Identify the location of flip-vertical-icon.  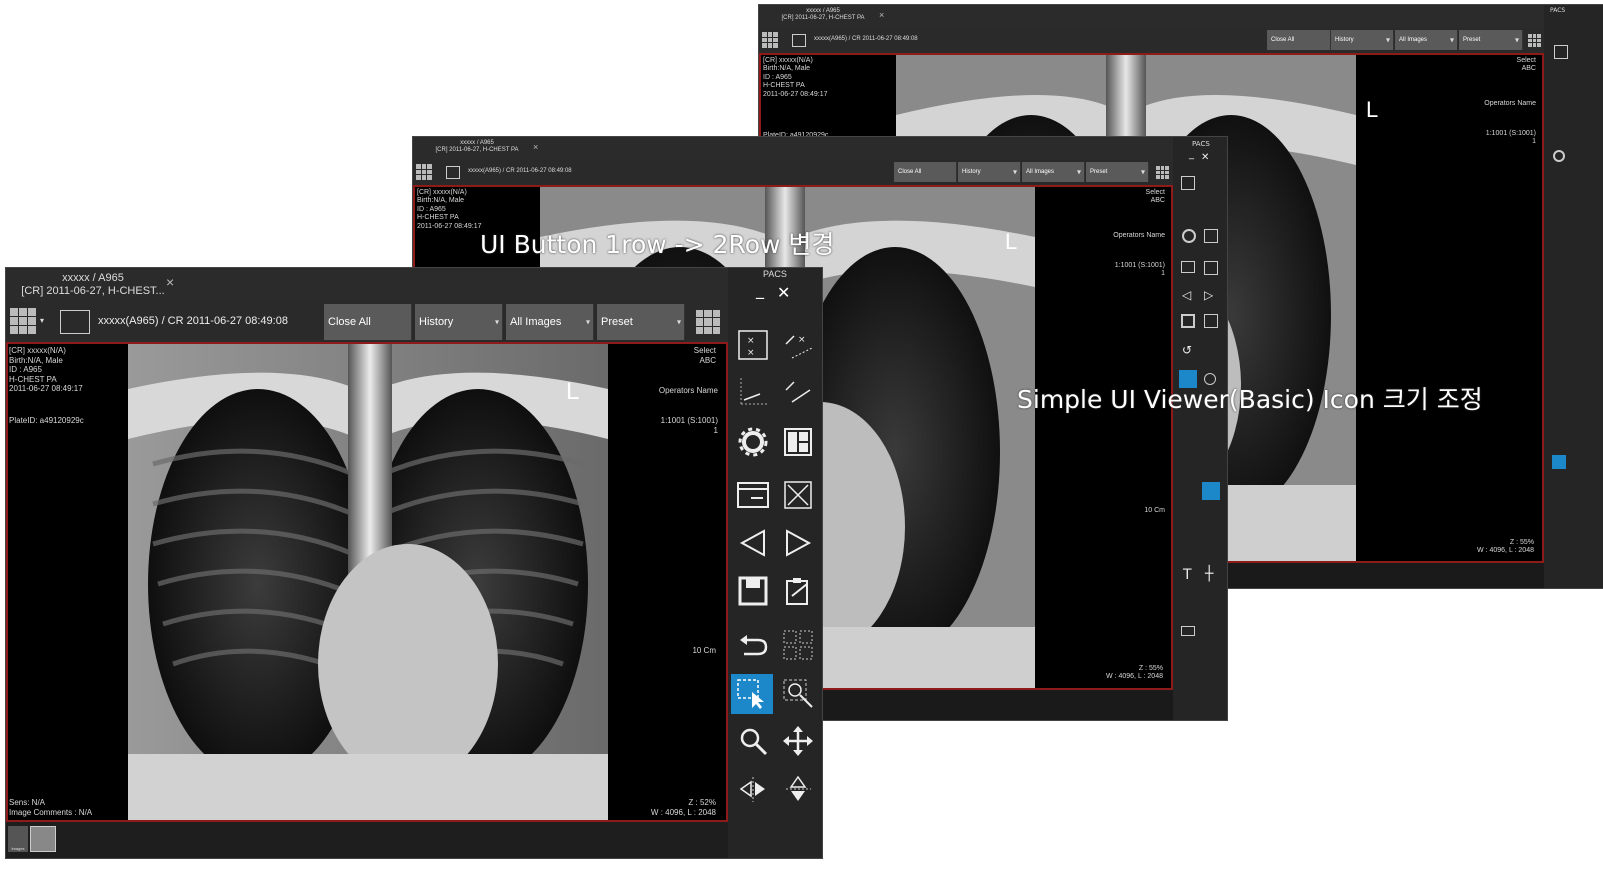
(798, 789).